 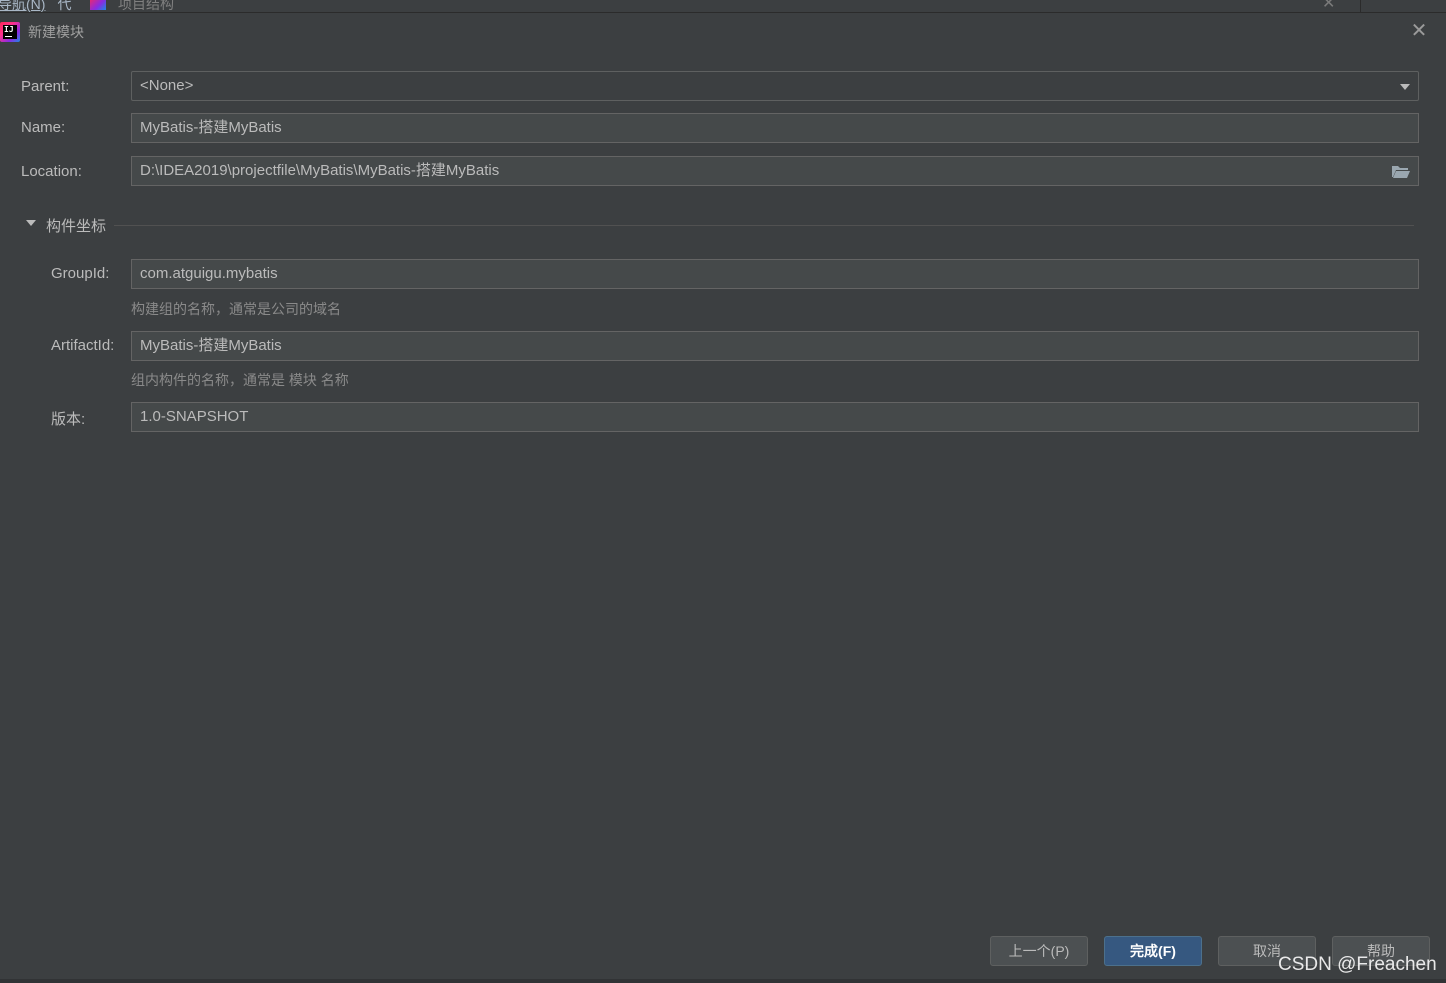 I want to click on version-label: 版本:, so click(x=68, y=419).